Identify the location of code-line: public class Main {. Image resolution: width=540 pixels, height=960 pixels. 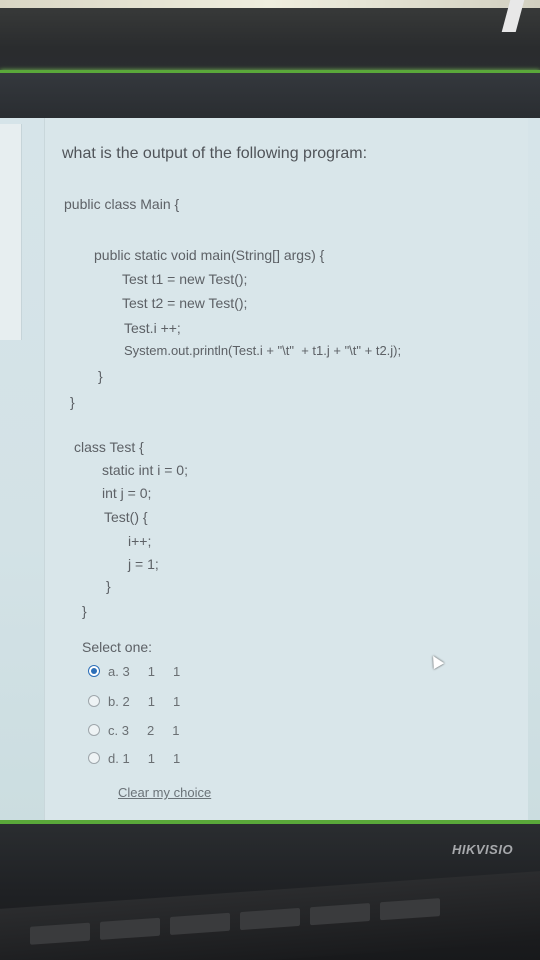
(122, 204).